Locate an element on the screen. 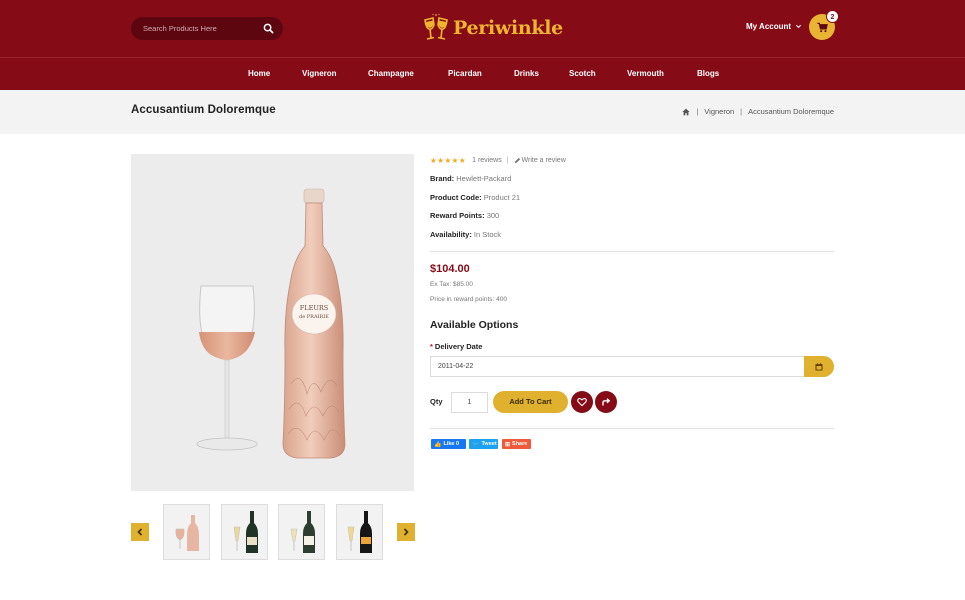 This screenshot has width=965, height=600. brand-name: Periwinkle is located at coordinates (508, 28).